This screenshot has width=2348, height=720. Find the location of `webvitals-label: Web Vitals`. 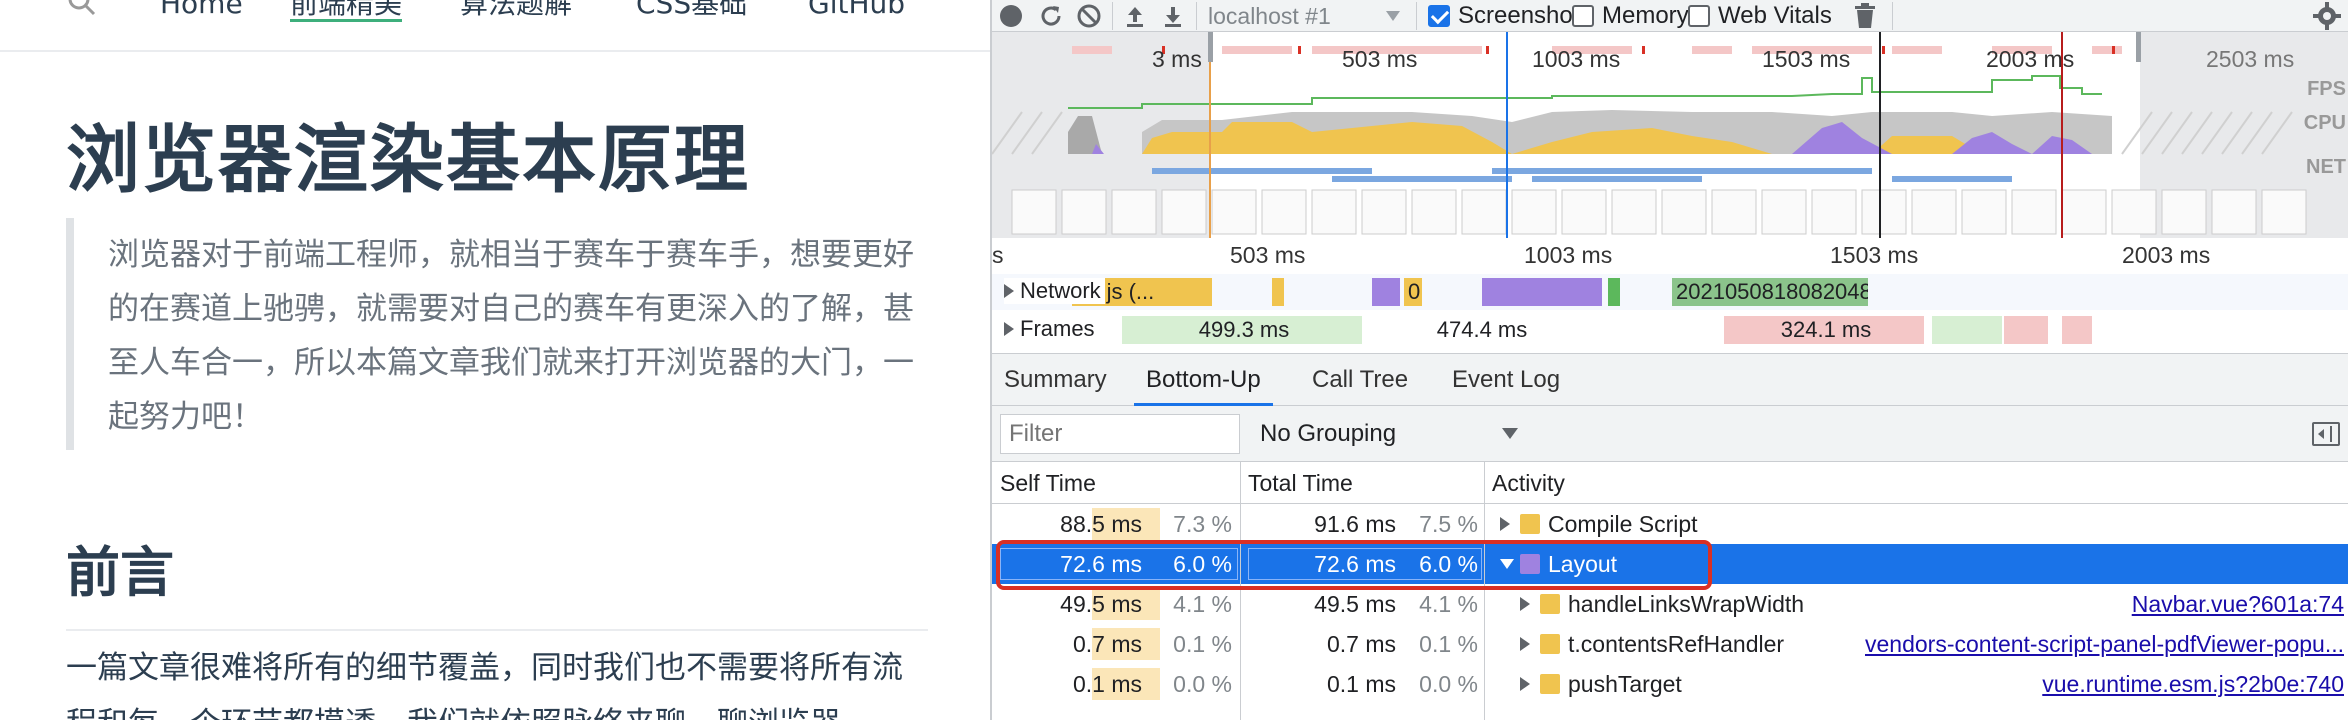

webvitals-label: Web Vitals is located at coordinates (1775, 15).